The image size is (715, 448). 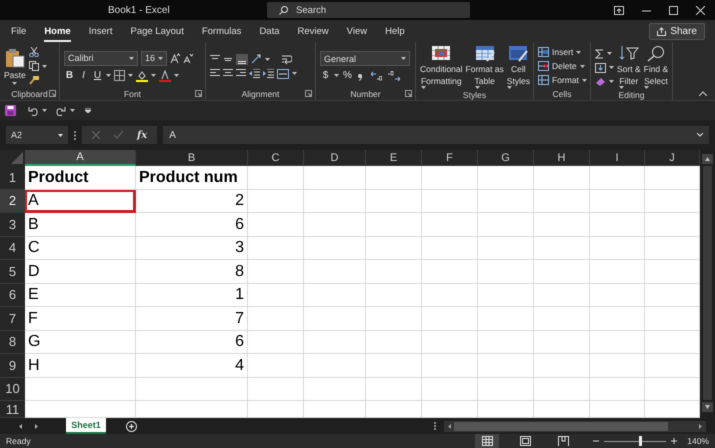 I want to click on menu-tab: Page Layout, so click(x=157, y=31).